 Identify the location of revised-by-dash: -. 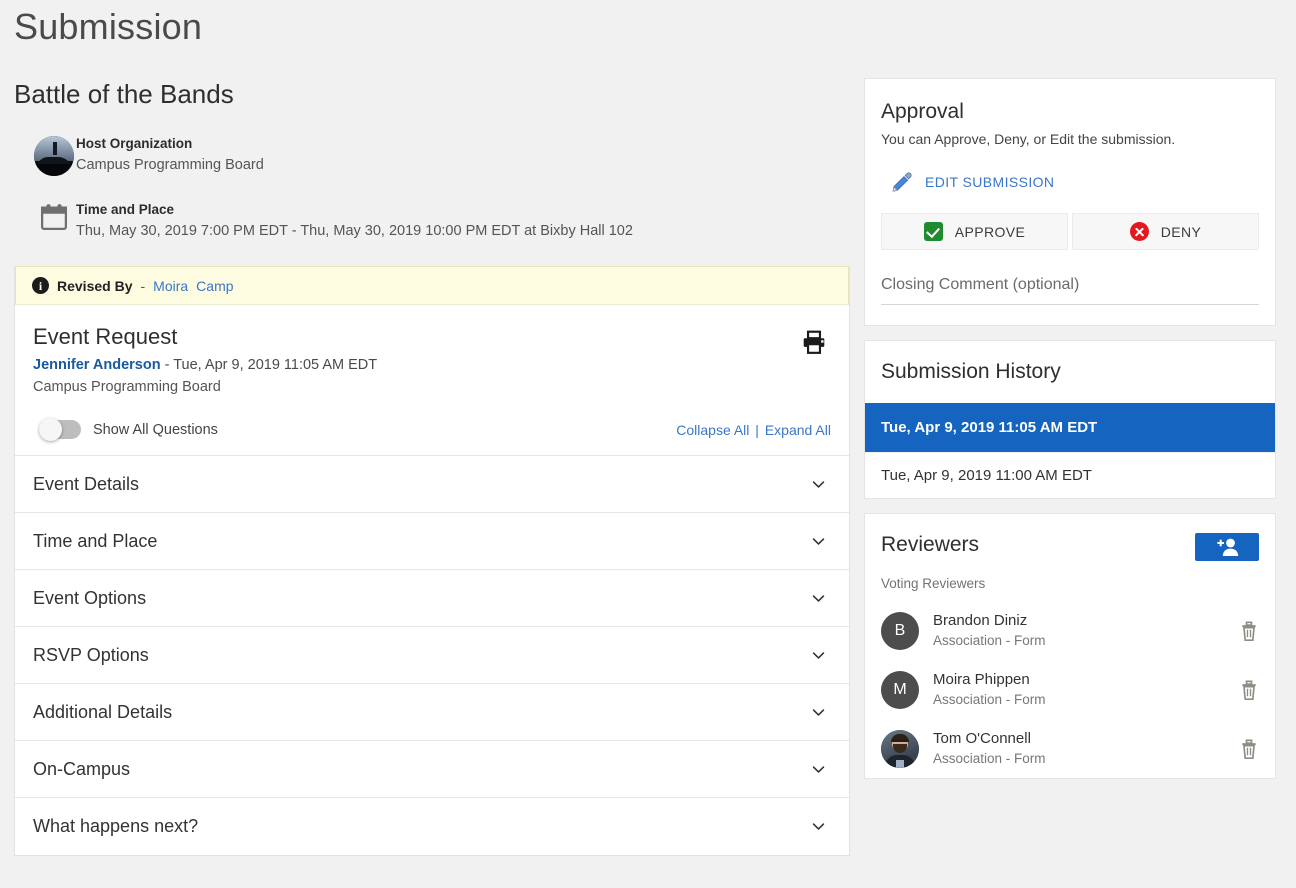
(143, 285).